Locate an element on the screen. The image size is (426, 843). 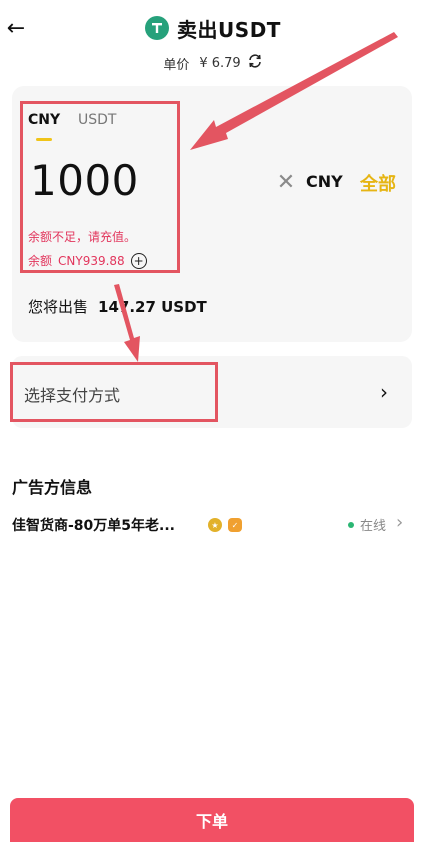
refresh-icon is located at coordinates (255, 63).